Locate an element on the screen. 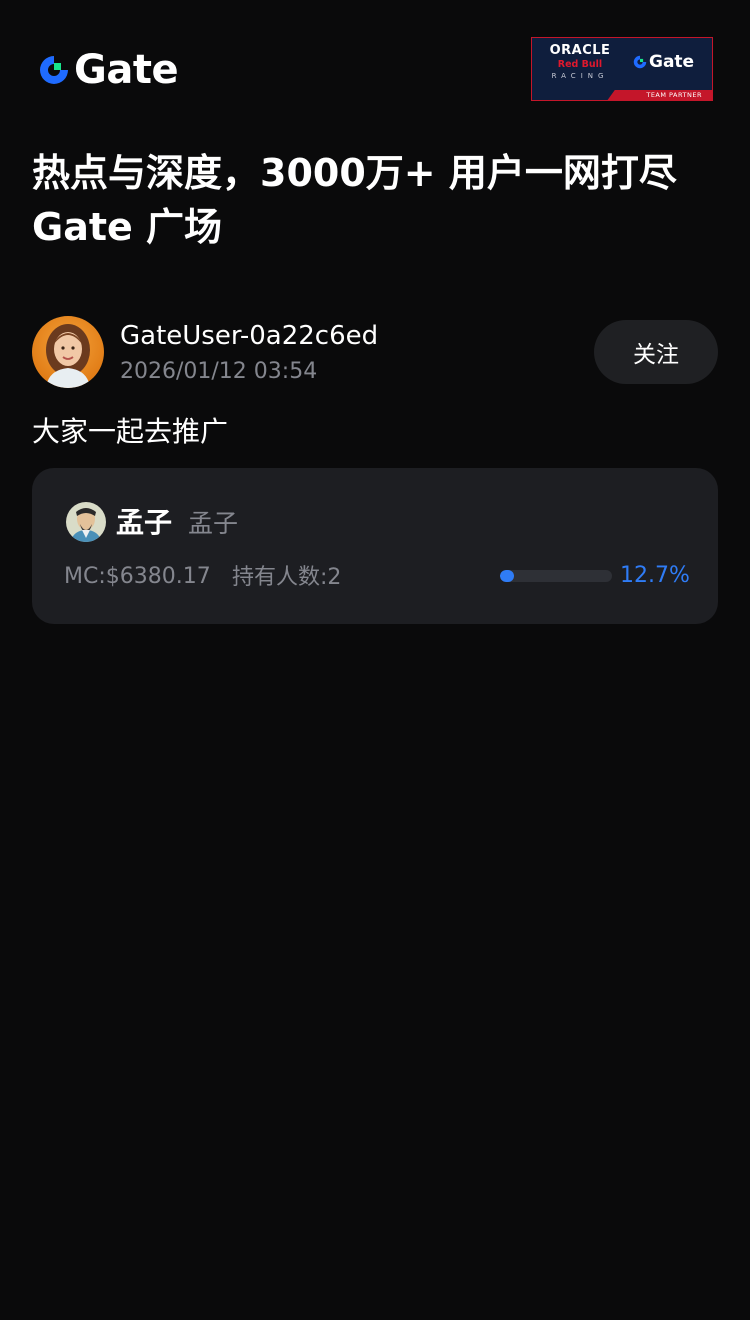  partner-racing-text: RACING is located at coordinates (580, 76).